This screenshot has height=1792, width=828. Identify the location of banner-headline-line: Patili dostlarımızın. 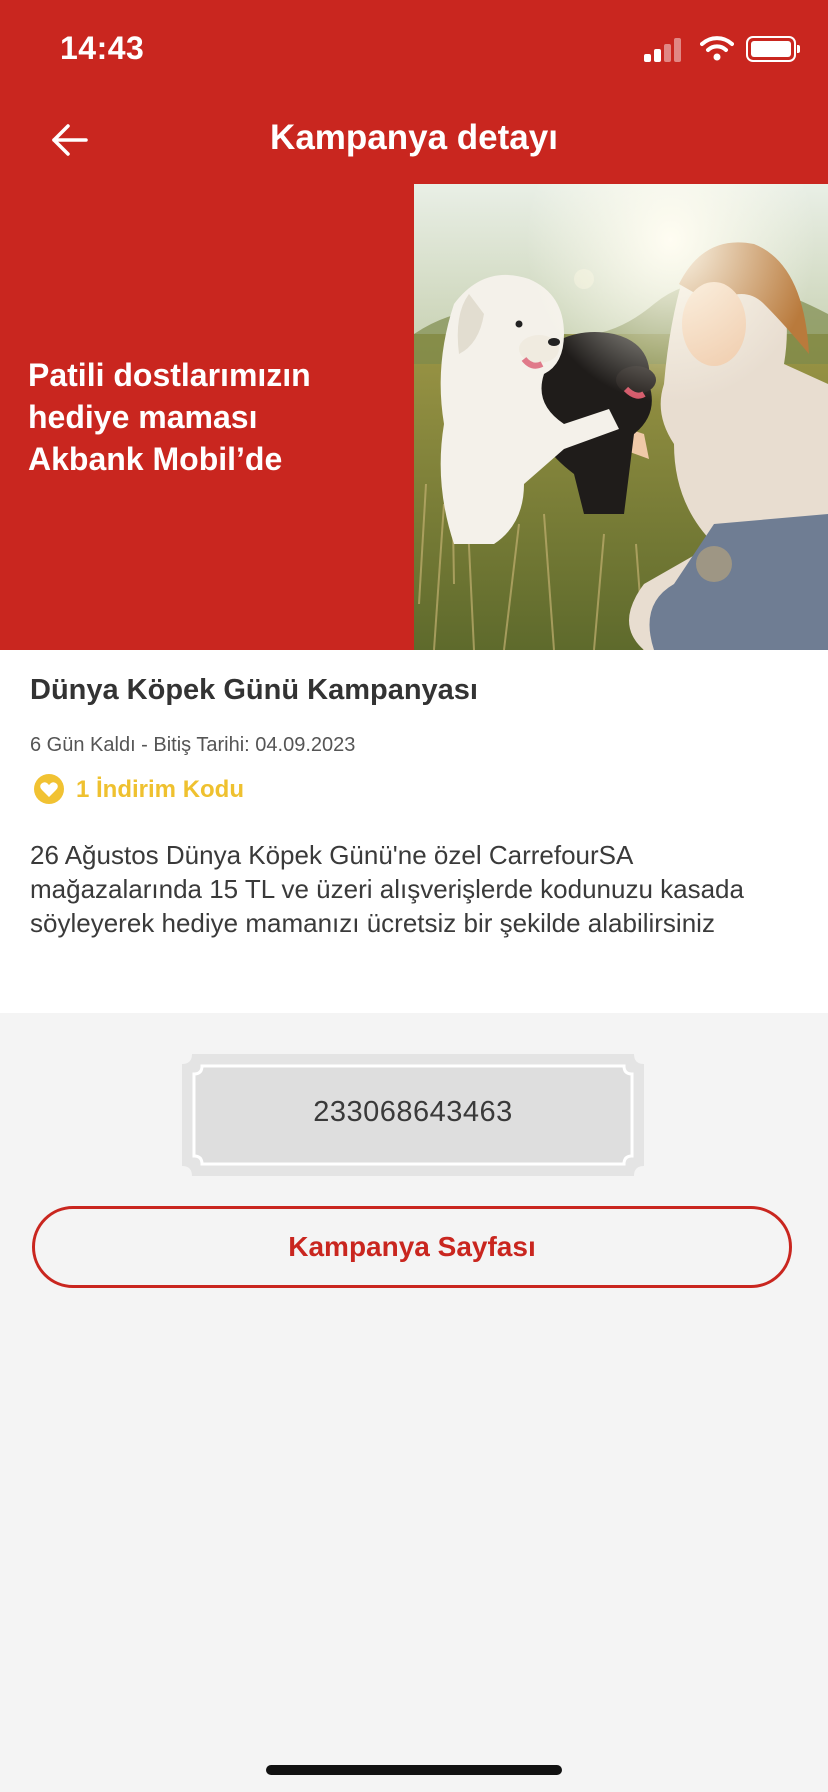
(169, 375).